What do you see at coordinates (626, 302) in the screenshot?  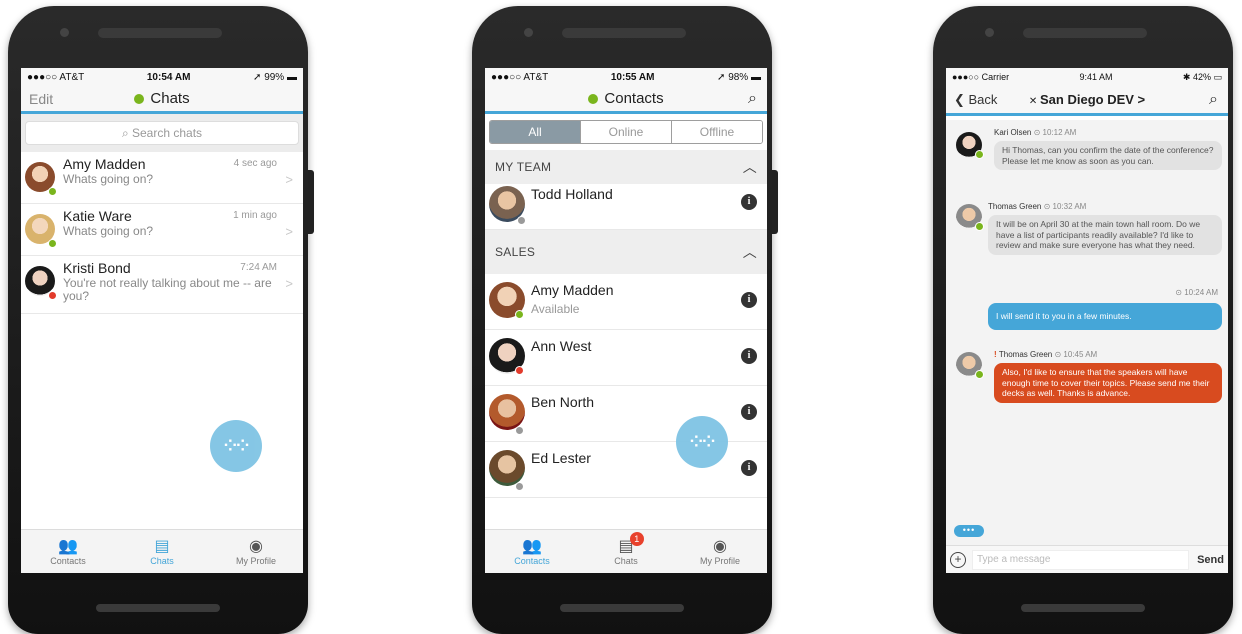 I see `contact-row: Amy Madden Available i` at bounding box center [626, 302].